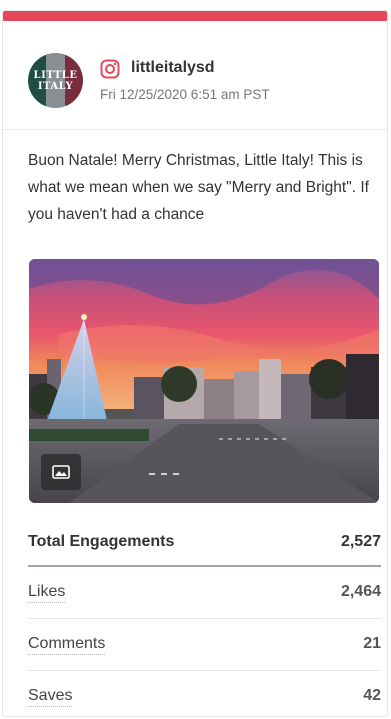  What do you see at coordinates (327, 214) in the screenshot?
I see `caption-fade` at bounding box center [327, 214].